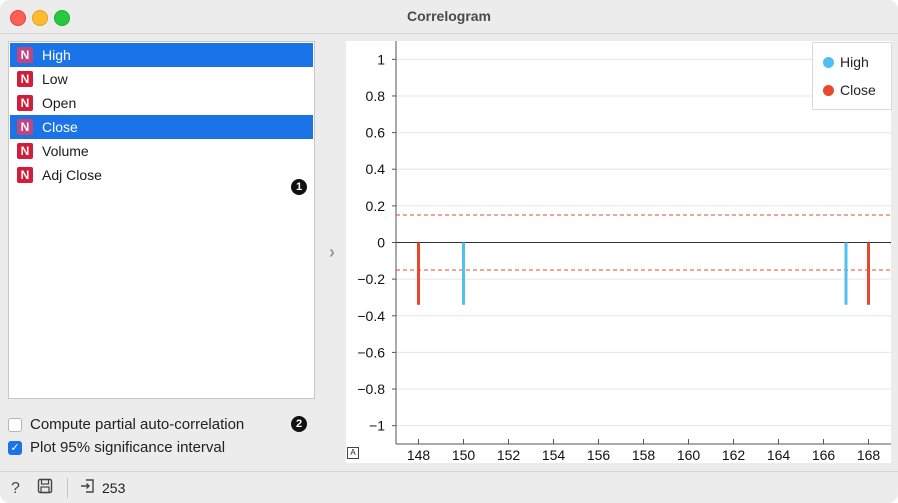  I want to click on variable-item-close: N Close, so click(161, 127).